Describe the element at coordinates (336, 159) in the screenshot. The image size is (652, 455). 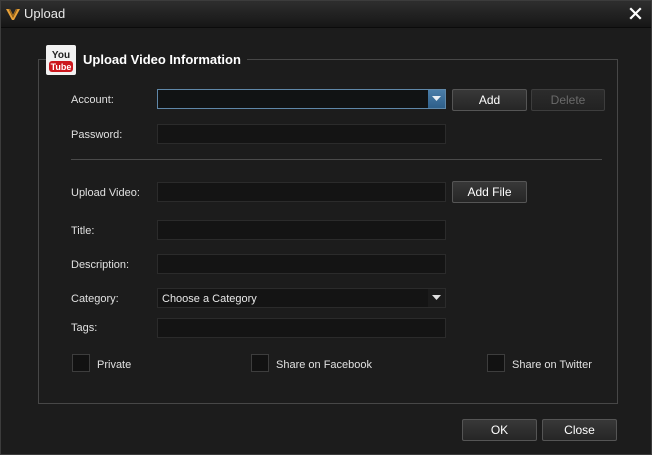
I see `section-divider` at that location.